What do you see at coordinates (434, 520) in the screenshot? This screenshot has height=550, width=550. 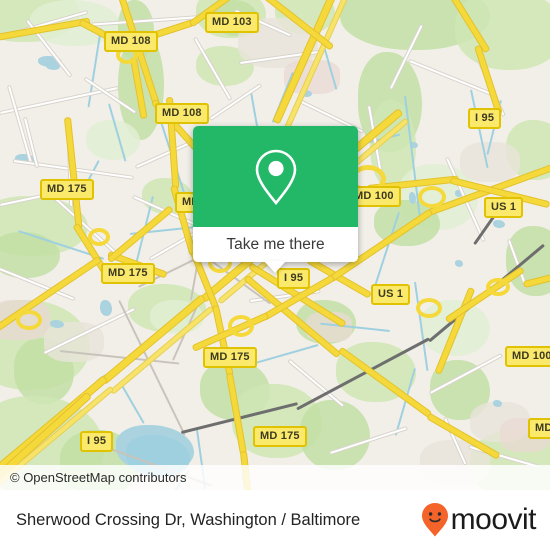 I see `moovit-smiley-pin-icon` at bounding box center [434, 520].